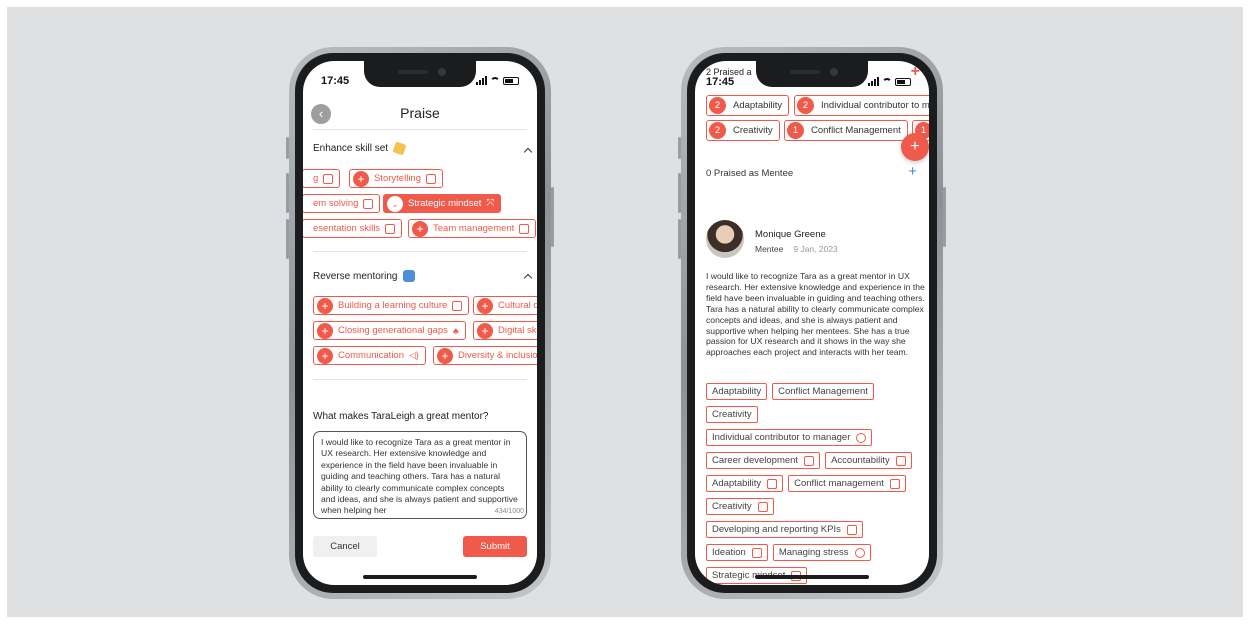  What do you see at coordinates (900, 460) in the screenshot?
I see `person-check-icon` at bounding box center [900, 460].